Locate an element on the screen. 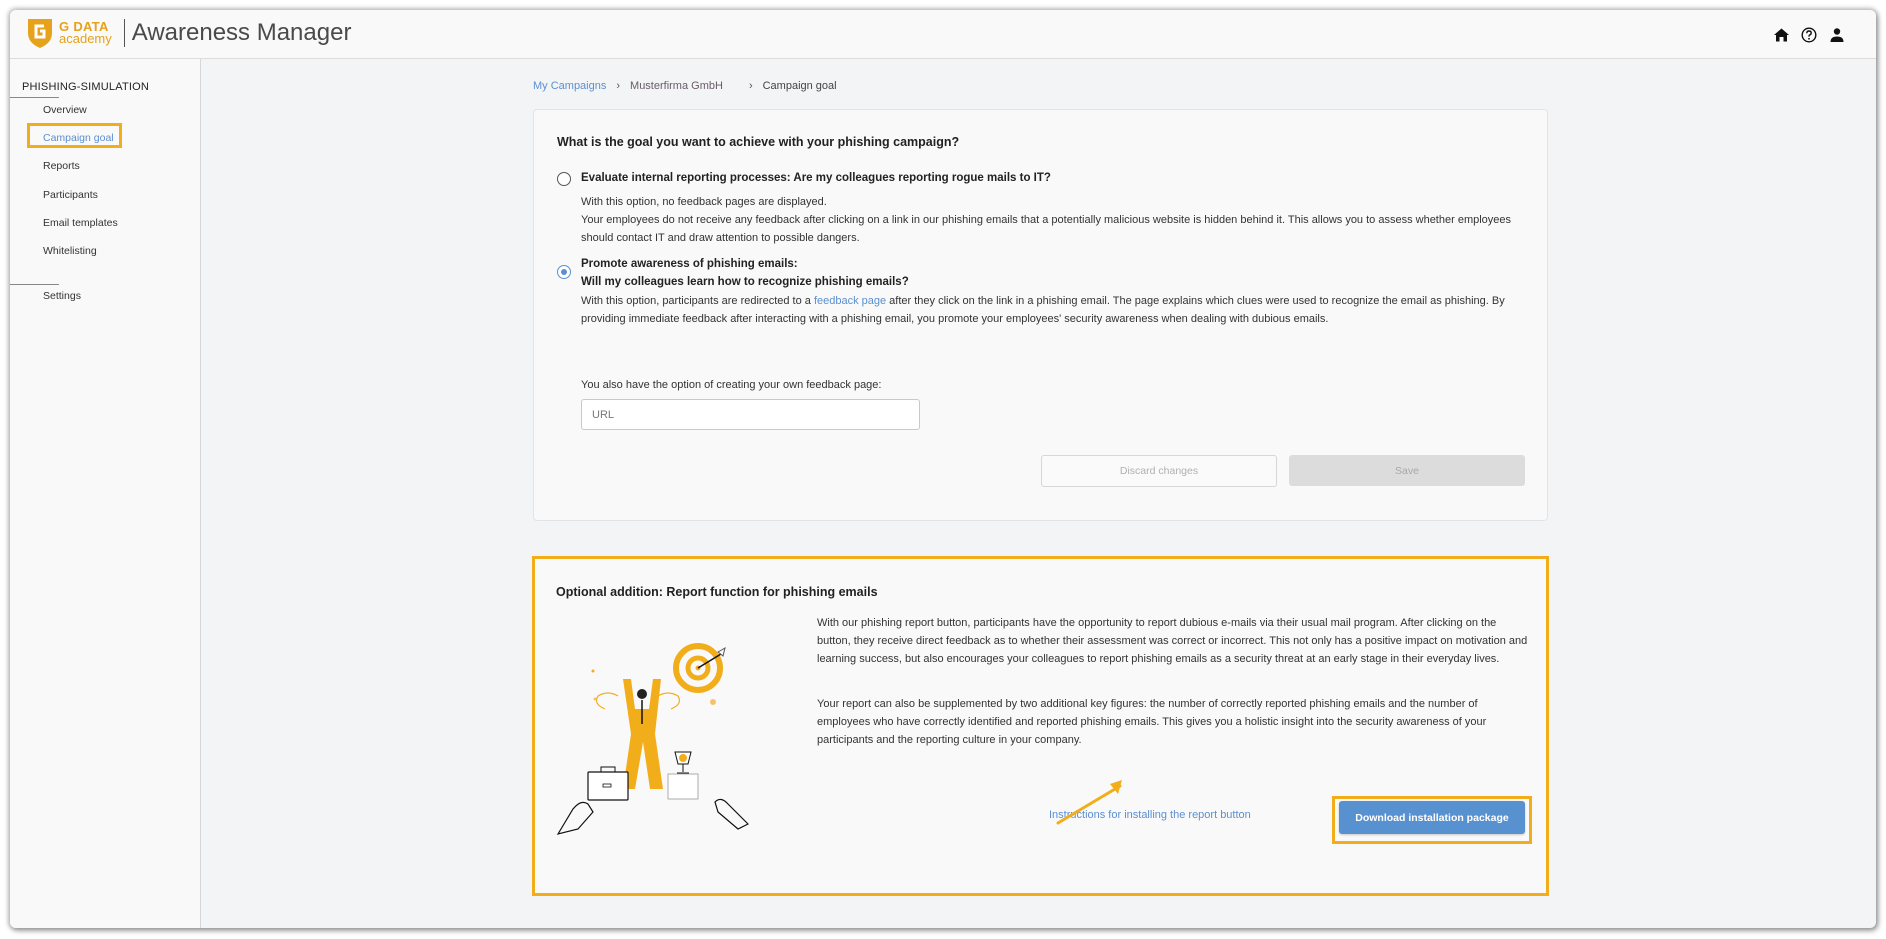 The width and height of the screenshot is (1886, 939). feedback-url-input is located at coordinates (750, 414).